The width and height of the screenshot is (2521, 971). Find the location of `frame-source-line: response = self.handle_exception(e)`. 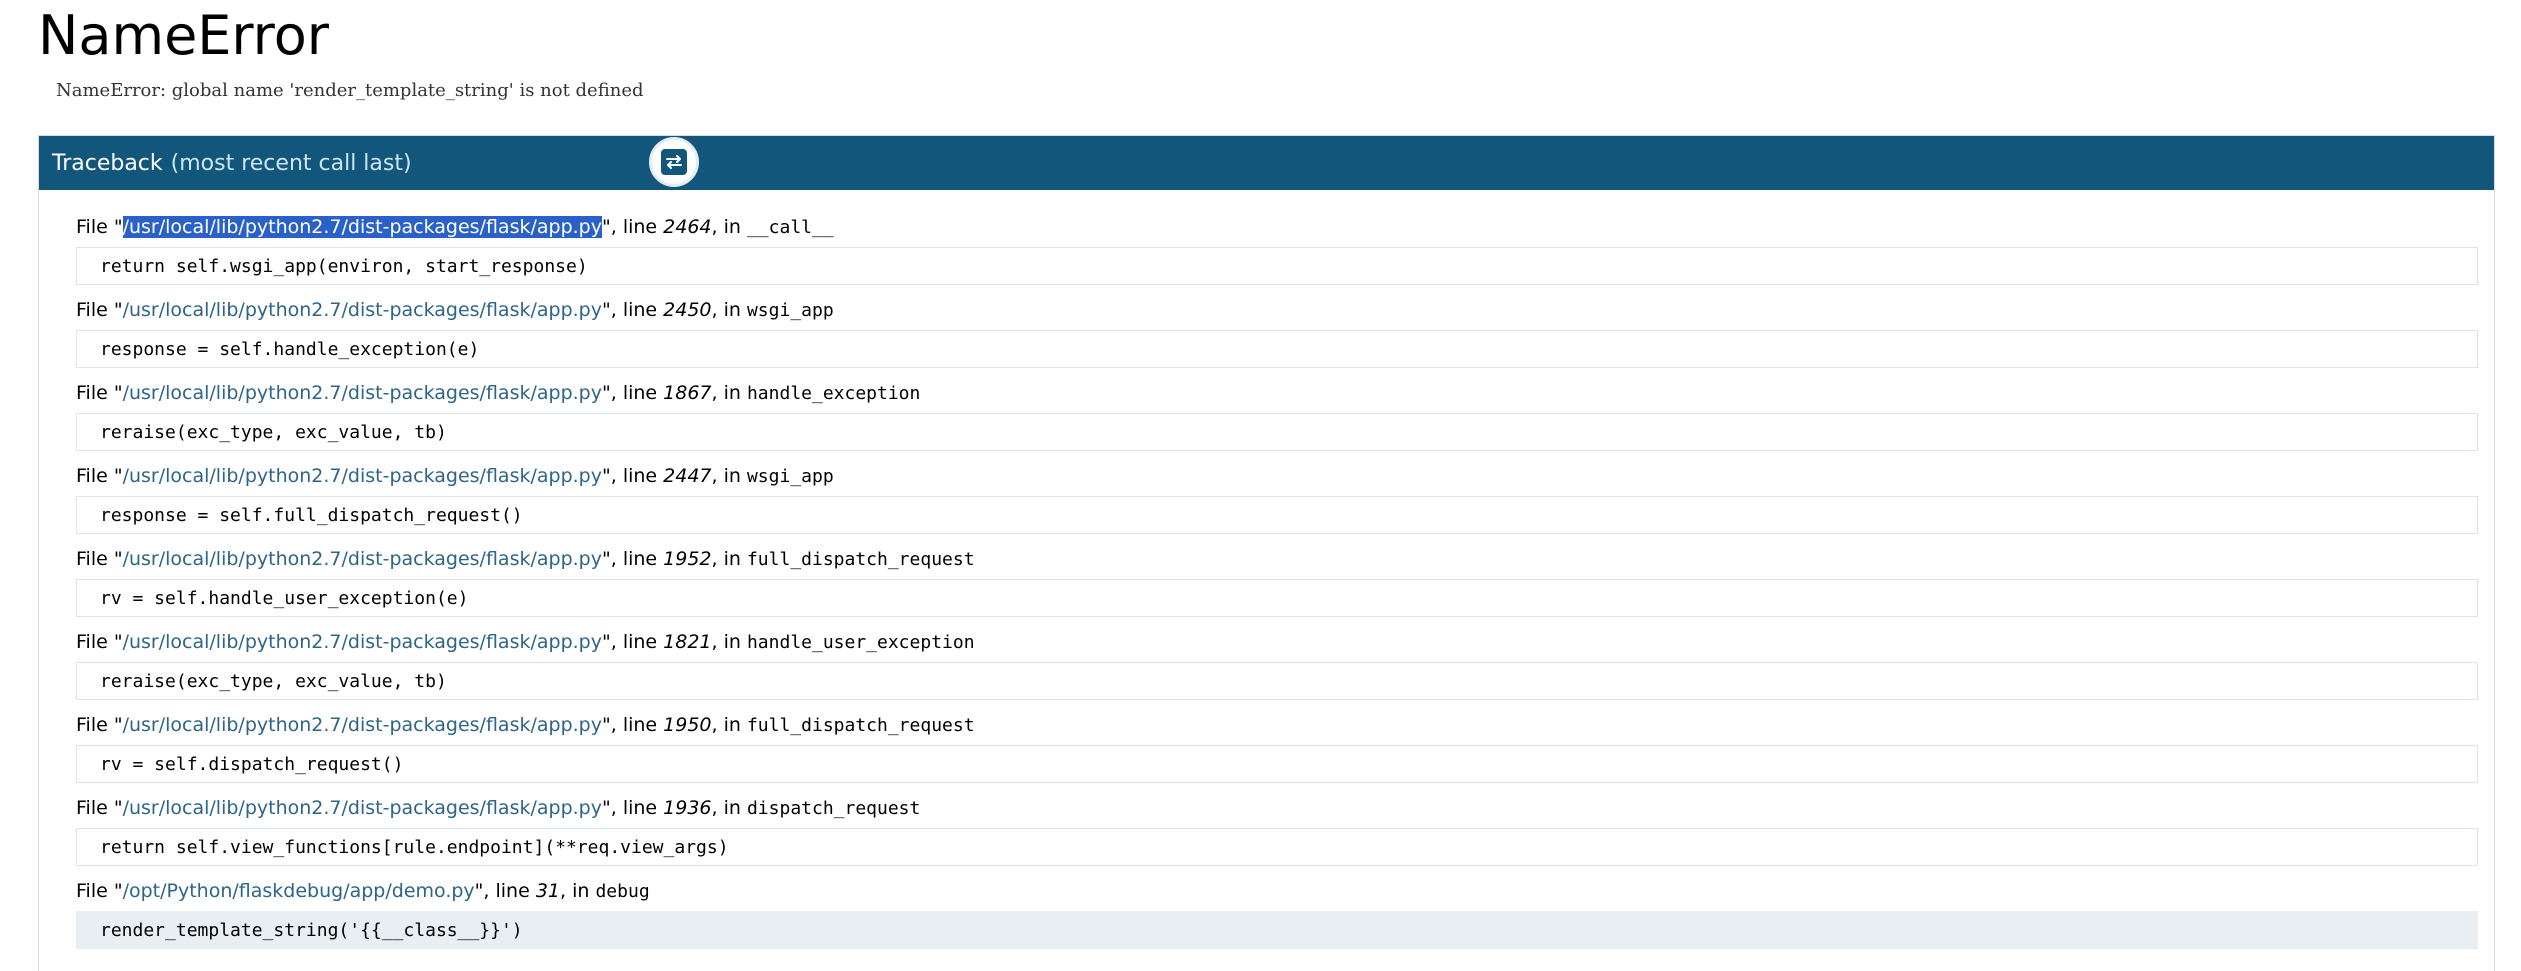

frame-source-line: response = self.handle_exception(e) is located at coordinates (1277, 349).